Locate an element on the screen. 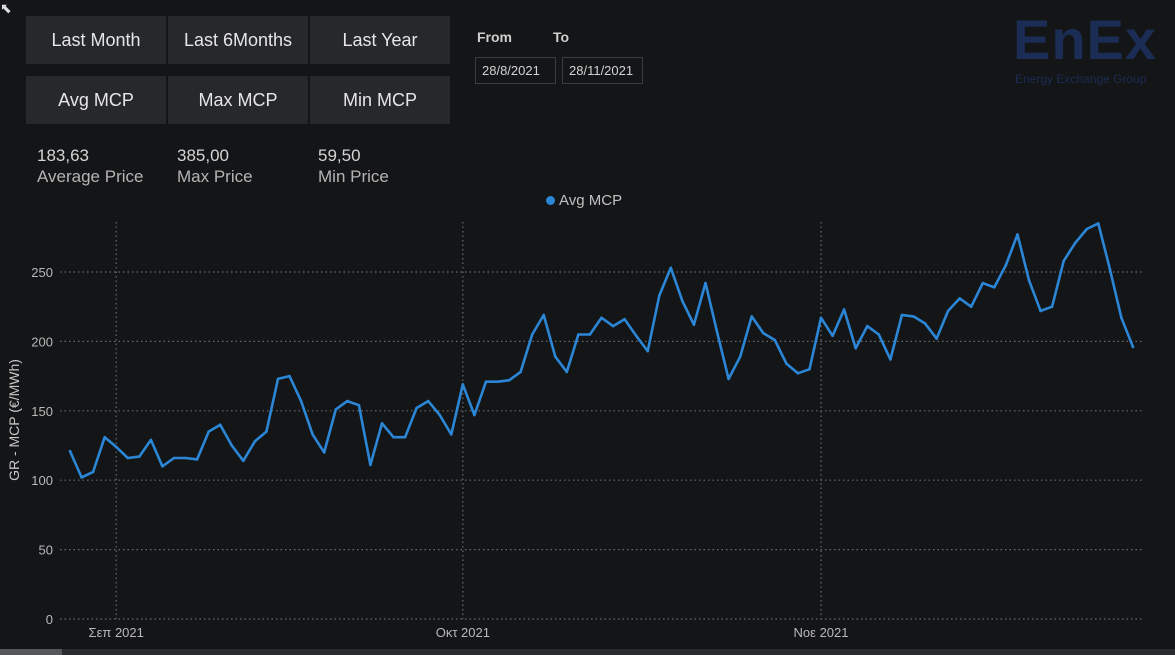  horizontal-scrollbar is located at coordinates (587, 652).